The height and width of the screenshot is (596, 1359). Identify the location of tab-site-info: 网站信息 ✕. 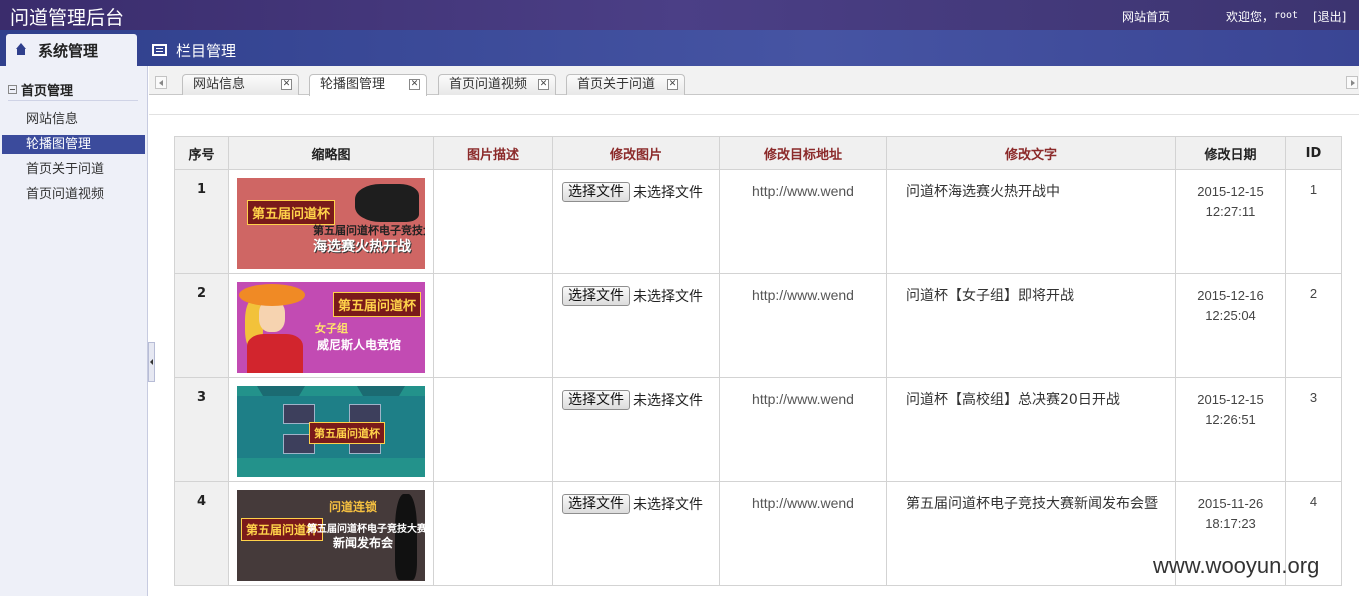
(240, 84).